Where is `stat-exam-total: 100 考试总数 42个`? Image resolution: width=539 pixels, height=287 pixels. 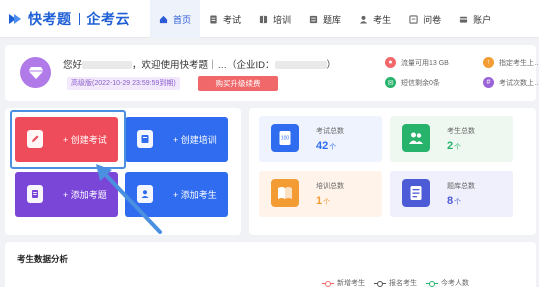
stat-exam-total: 100 考试总数 42个 is located at coordinates (320, 139).